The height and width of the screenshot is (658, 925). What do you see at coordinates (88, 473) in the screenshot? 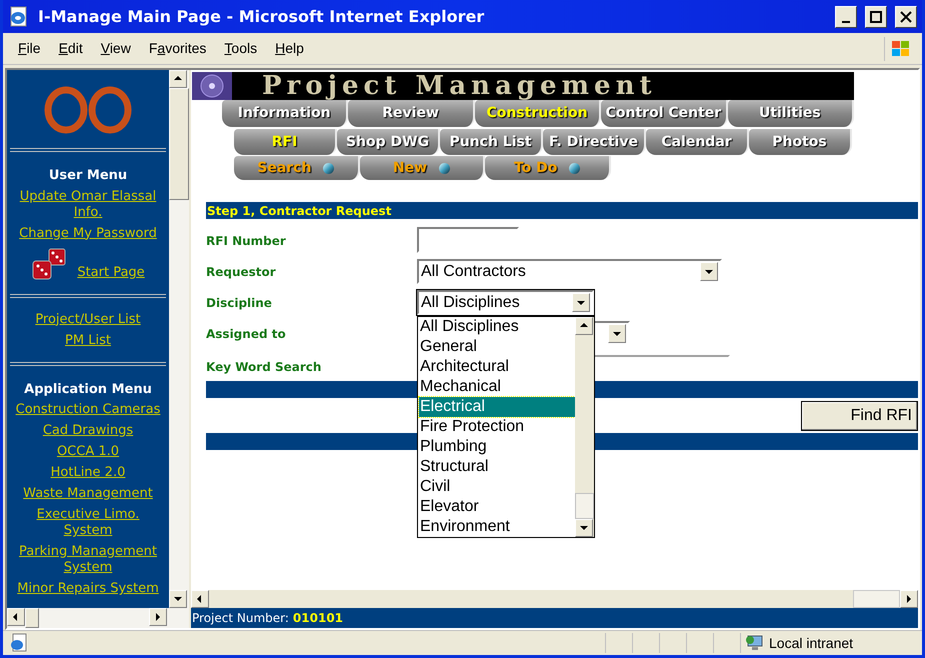
I see `sidebar-link: HotLine 2.0` at bounding box center [88, 473].